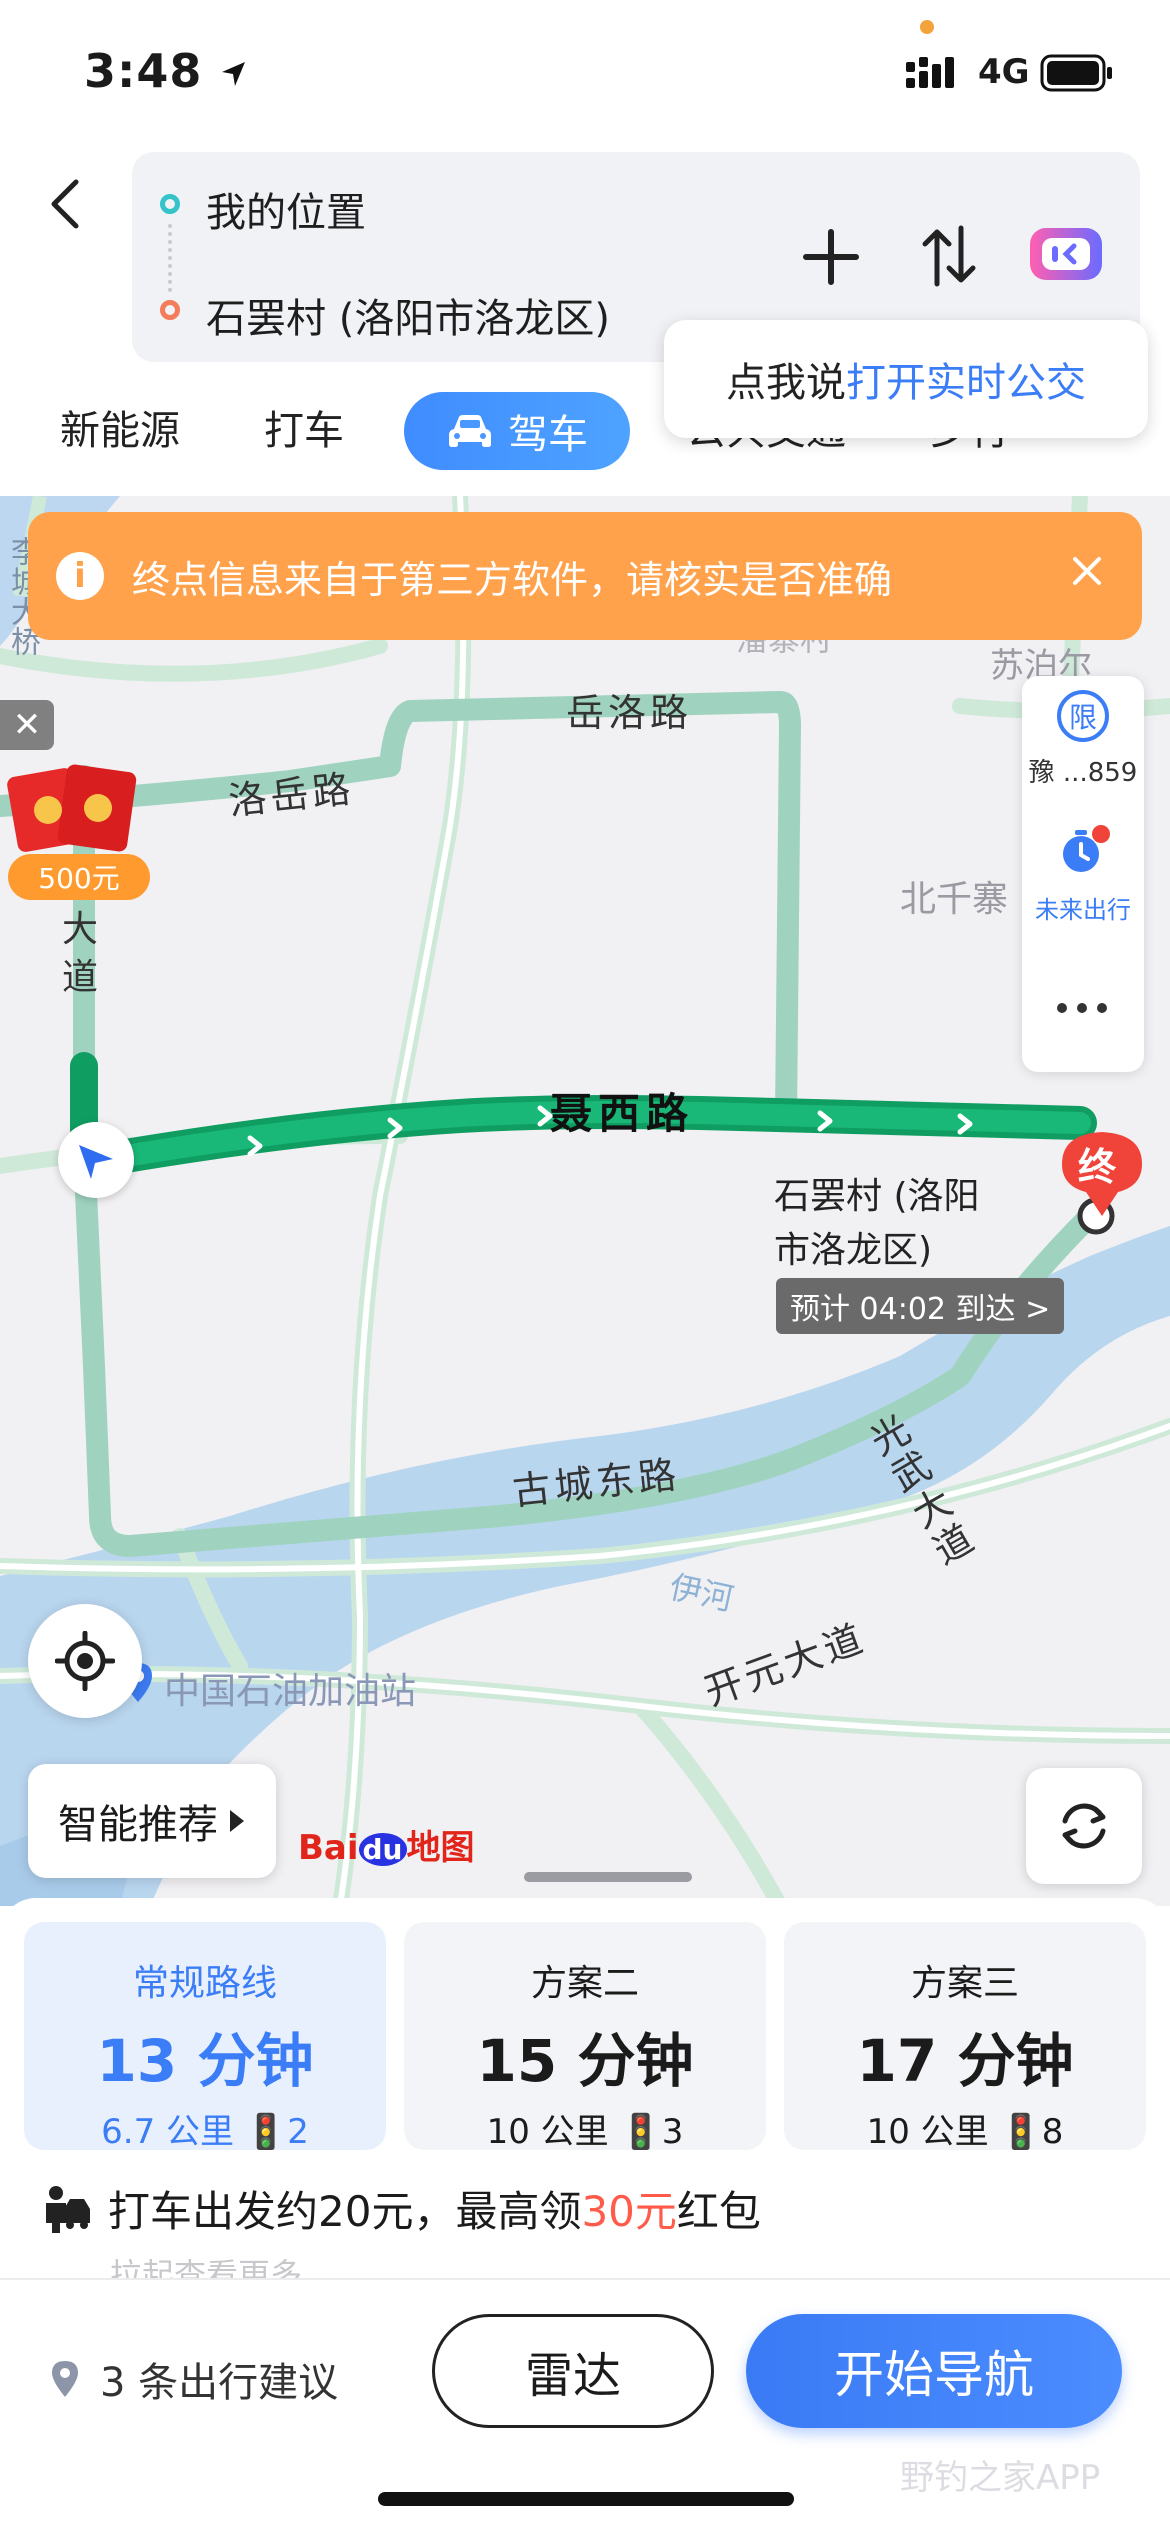  Describe the element at coordinates (877, 1196) in the screenshot. I see `destination-callout-line1: 石罢村 (洛阳` at that location.